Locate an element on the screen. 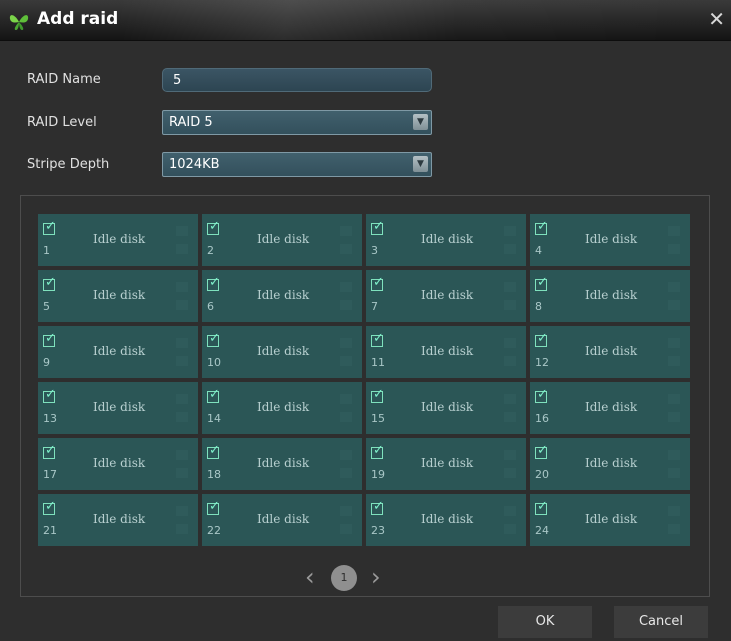 The width and height of the screenshot is (731, 641). disk-cell: ✓ 20 Idle disk is located at coordinates (610, 464).